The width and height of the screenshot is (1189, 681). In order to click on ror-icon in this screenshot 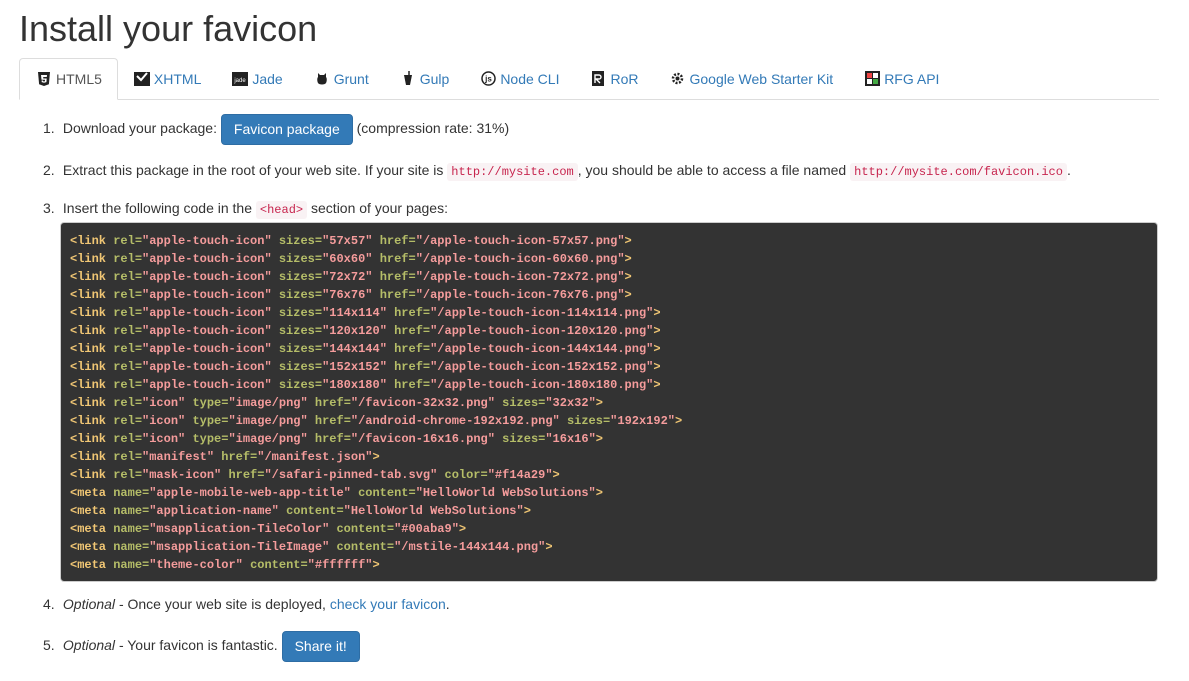, I will do `click(598, 79)`.